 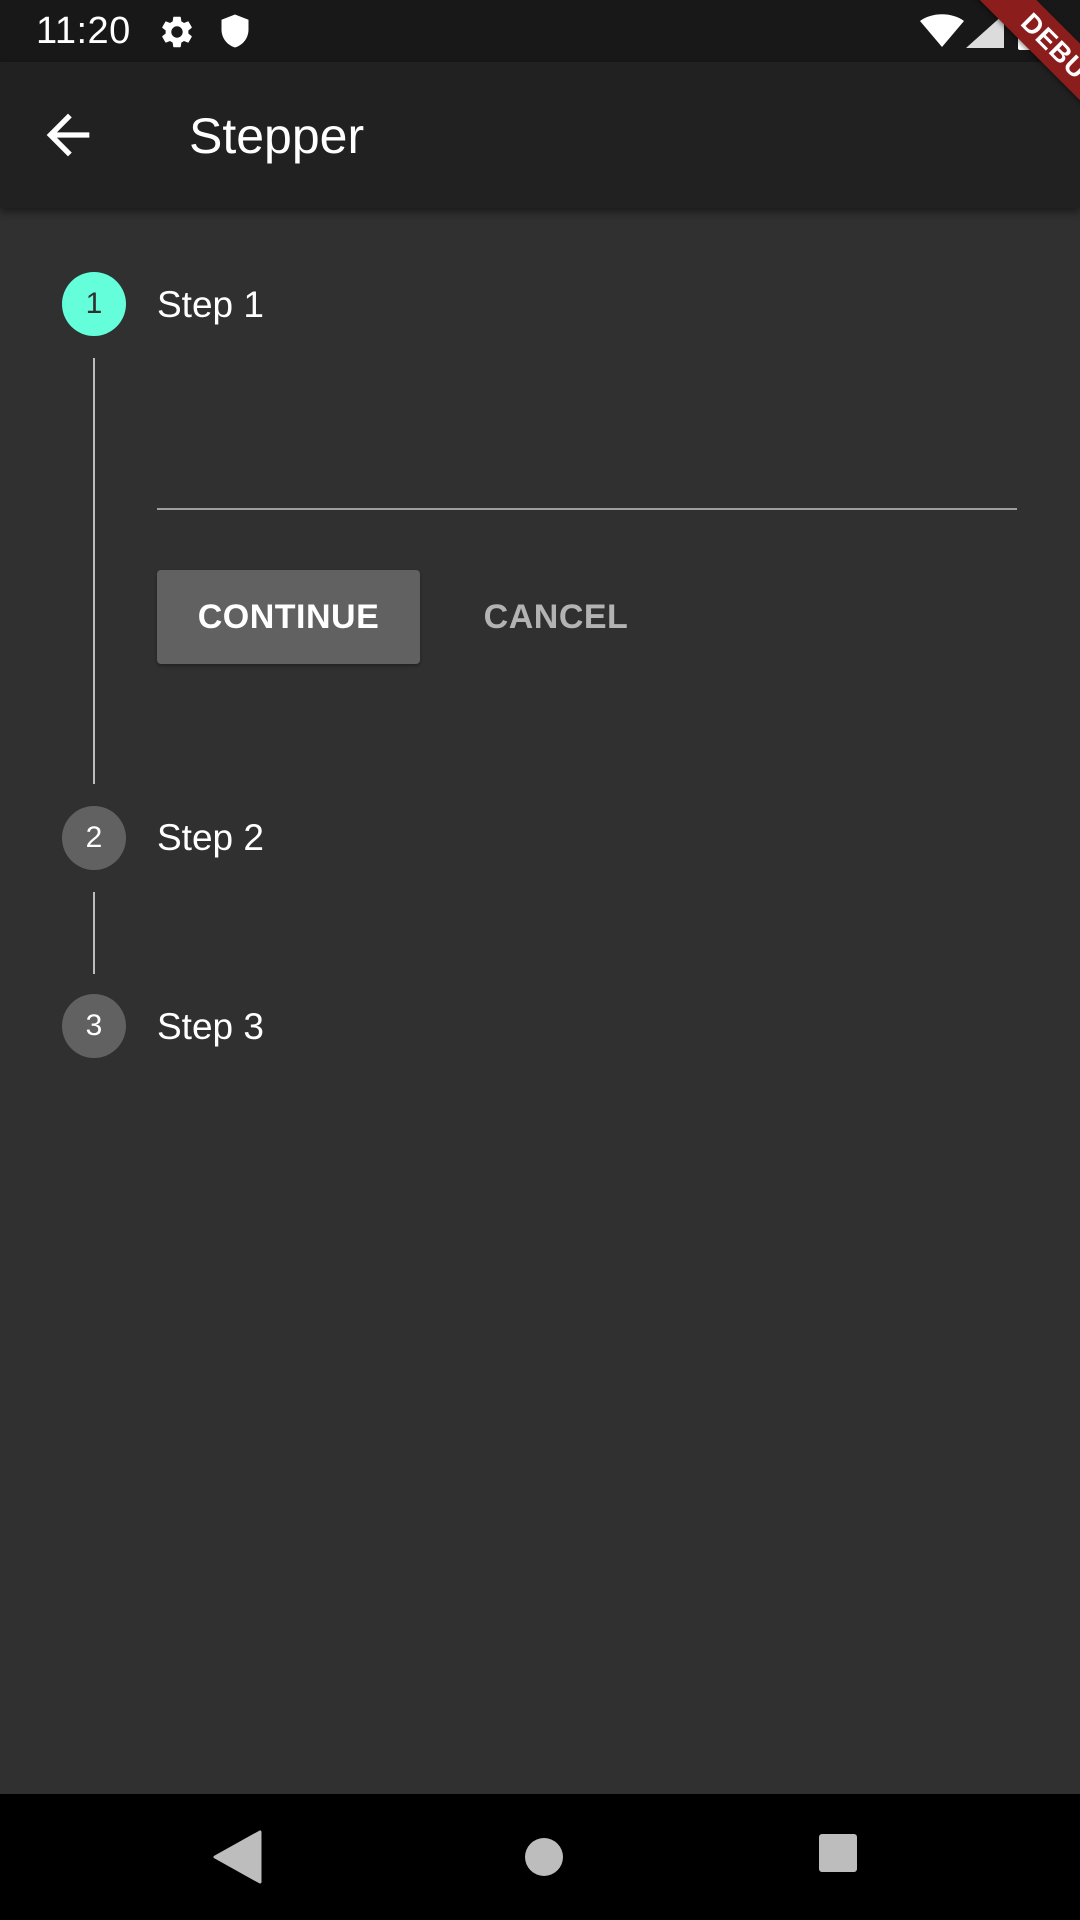 What do you see at coordinates (210, 1027) in the screenshot?
I see `step-3-title: Step 3` at bounding box center [210, 1027].